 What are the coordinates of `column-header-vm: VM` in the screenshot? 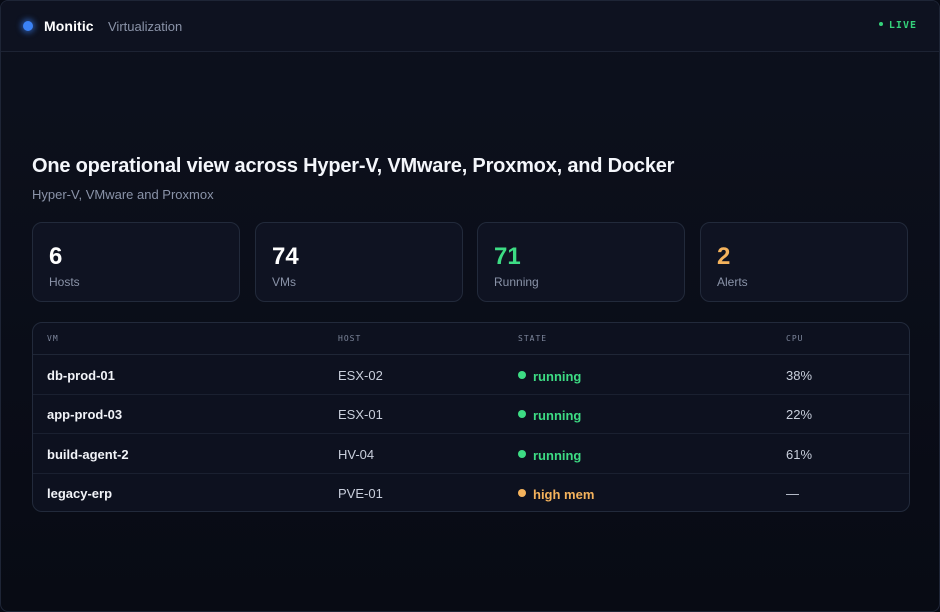 It's located at (53, 338).